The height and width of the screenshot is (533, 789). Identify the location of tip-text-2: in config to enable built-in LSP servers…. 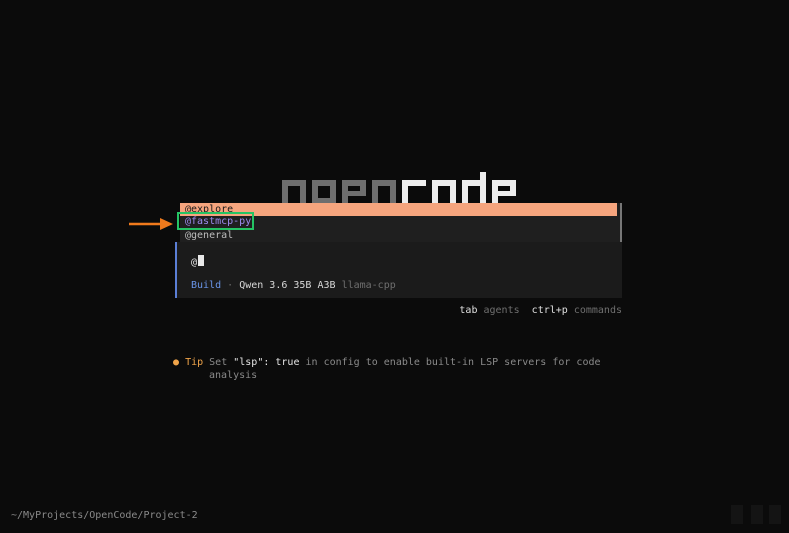
(450, 362).